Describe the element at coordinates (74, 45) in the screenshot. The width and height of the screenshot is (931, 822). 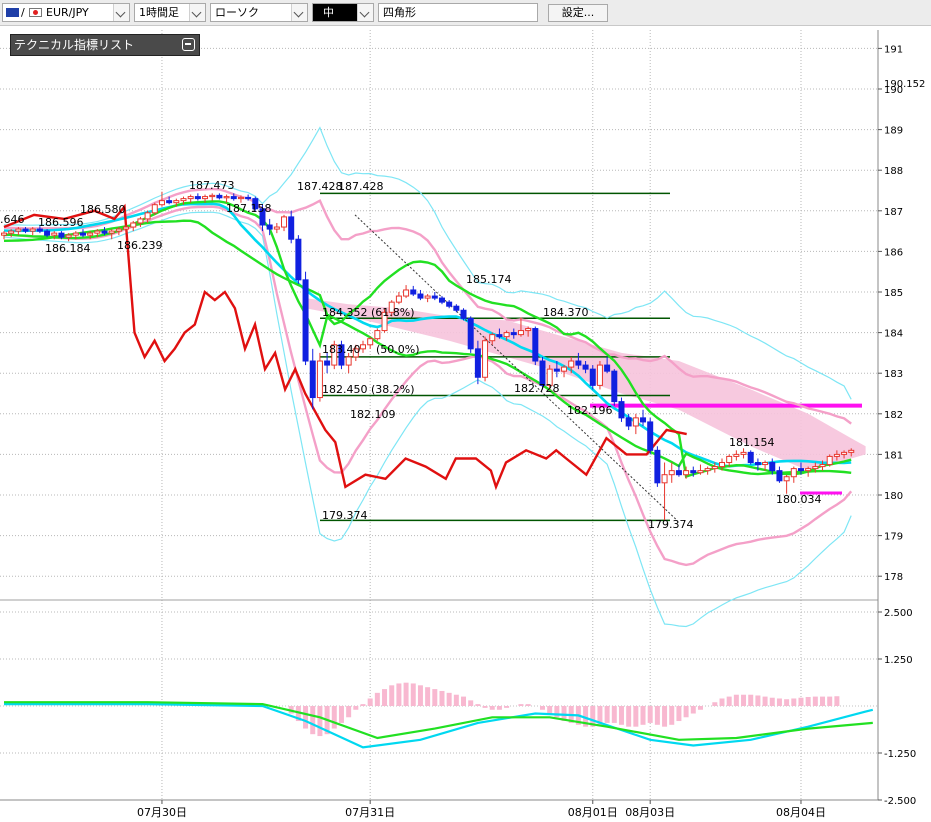
I see `indicator-list-title: テクニカル指標リスト` at that location.